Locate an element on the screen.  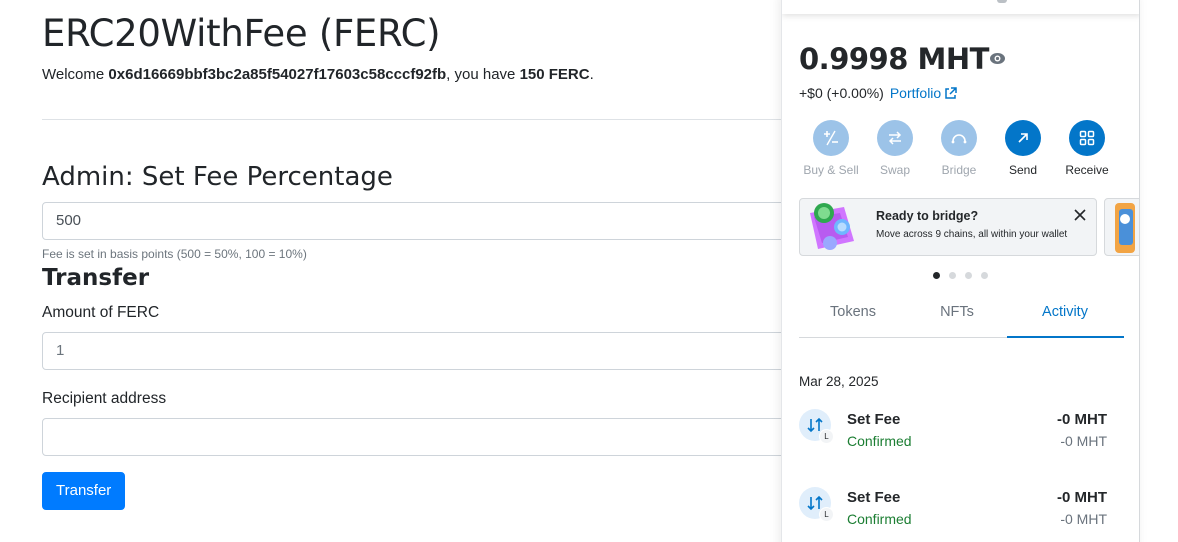
external-link-icon is located at coordinates (950, 93).